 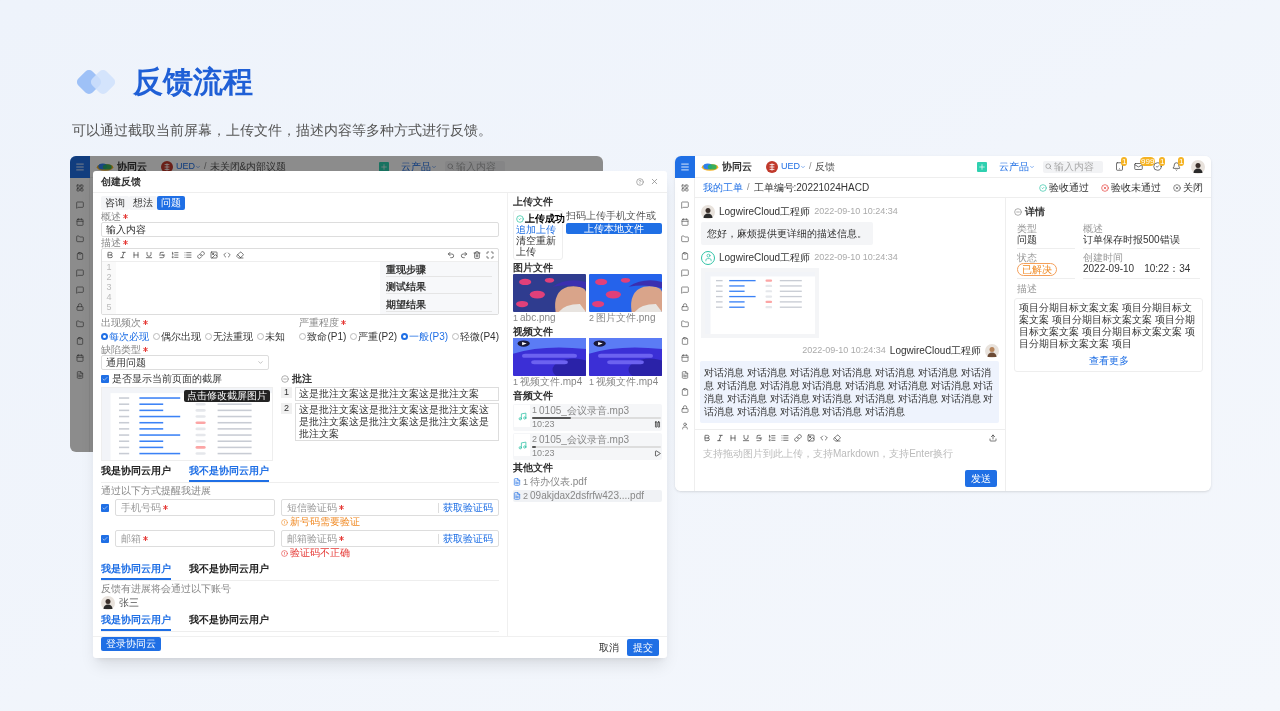 I want to click on close-icon, so click(x=654, y=181).